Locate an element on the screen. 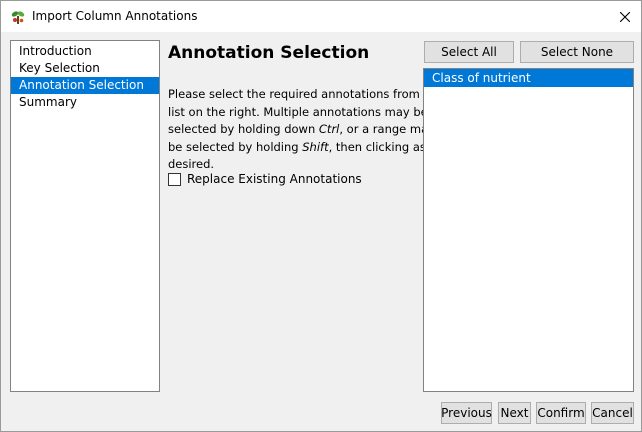 This screenshot has height=432, width=642. close-button is located at coordinates (625, 16).